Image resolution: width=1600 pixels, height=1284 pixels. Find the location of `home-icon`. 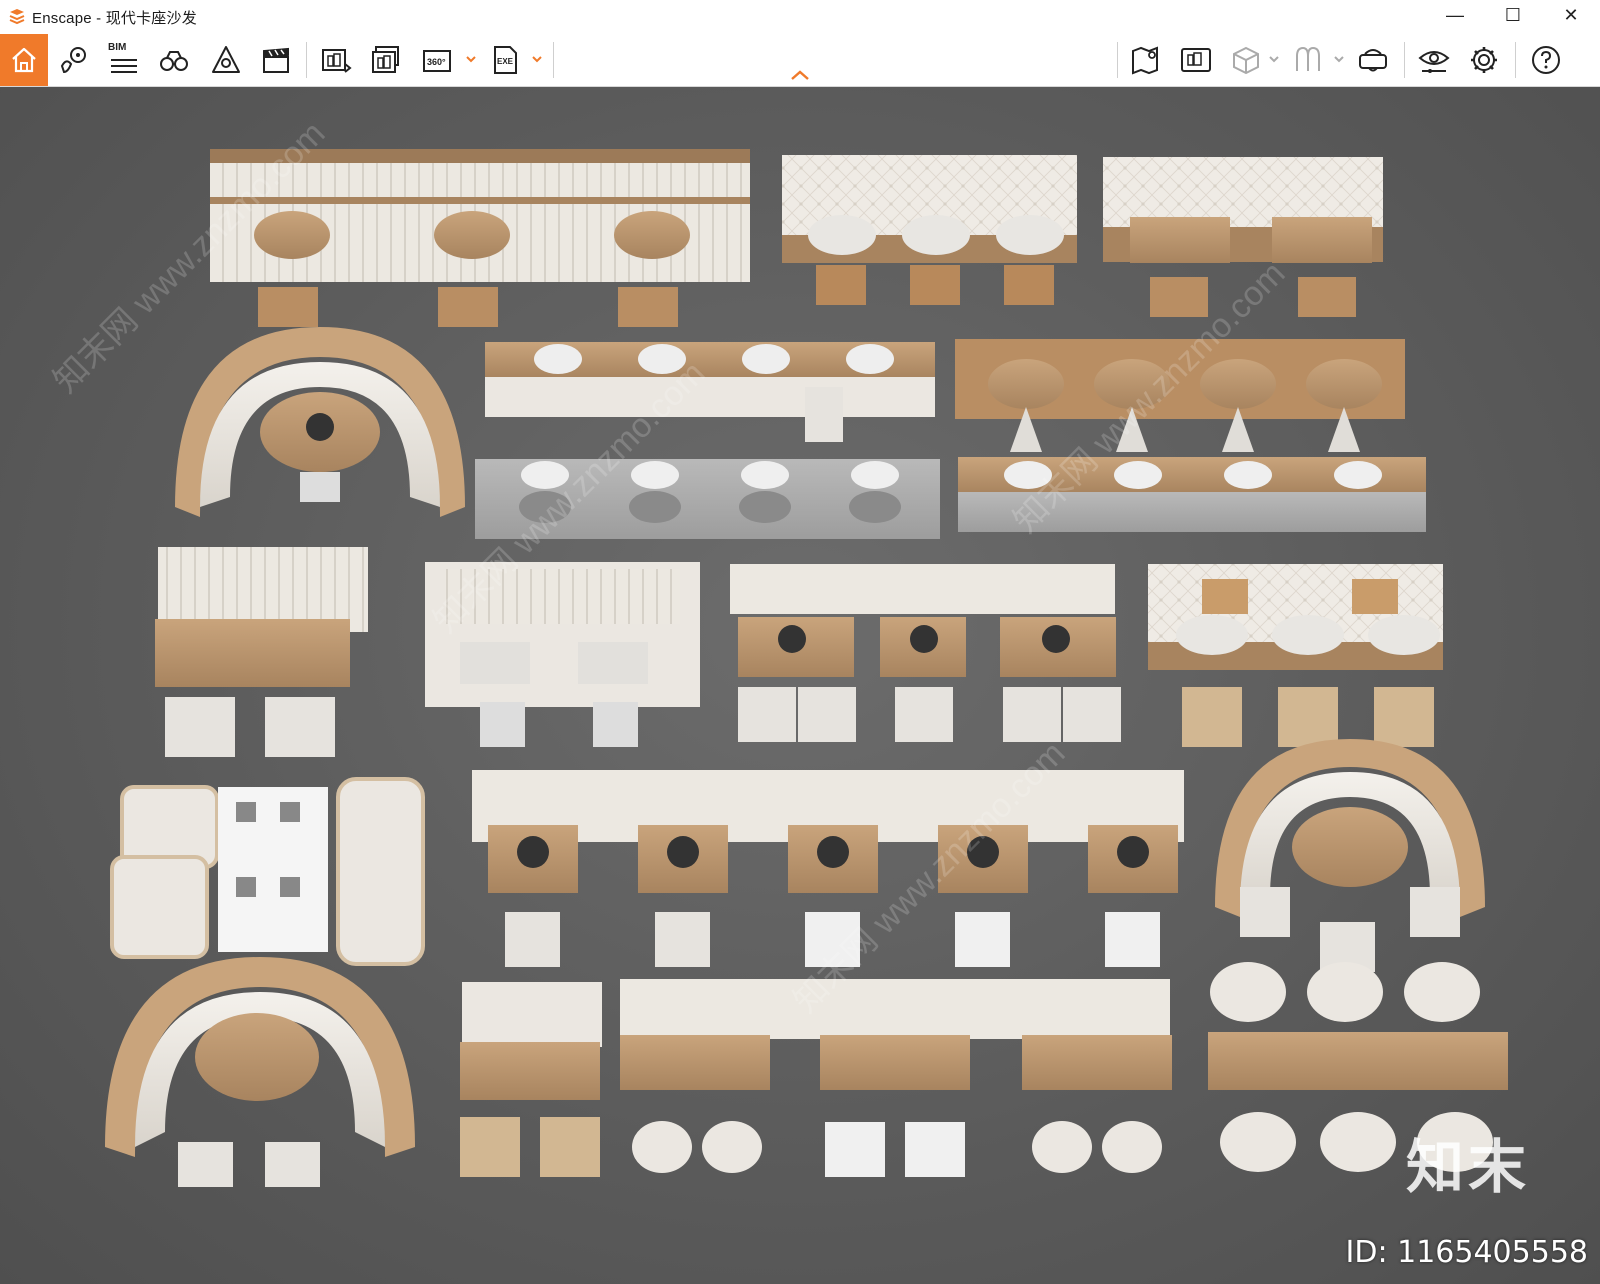

home-icon is located at coordinates (24, 60).